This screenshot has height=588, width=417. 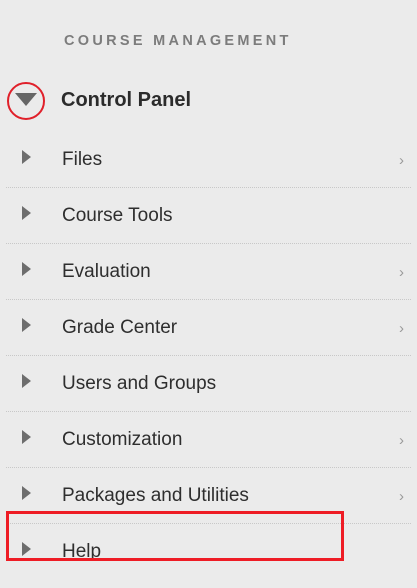 I want to click on menu-item-packages-and-utilities: Packages and Utilities ›, so click(x=208, y=496).